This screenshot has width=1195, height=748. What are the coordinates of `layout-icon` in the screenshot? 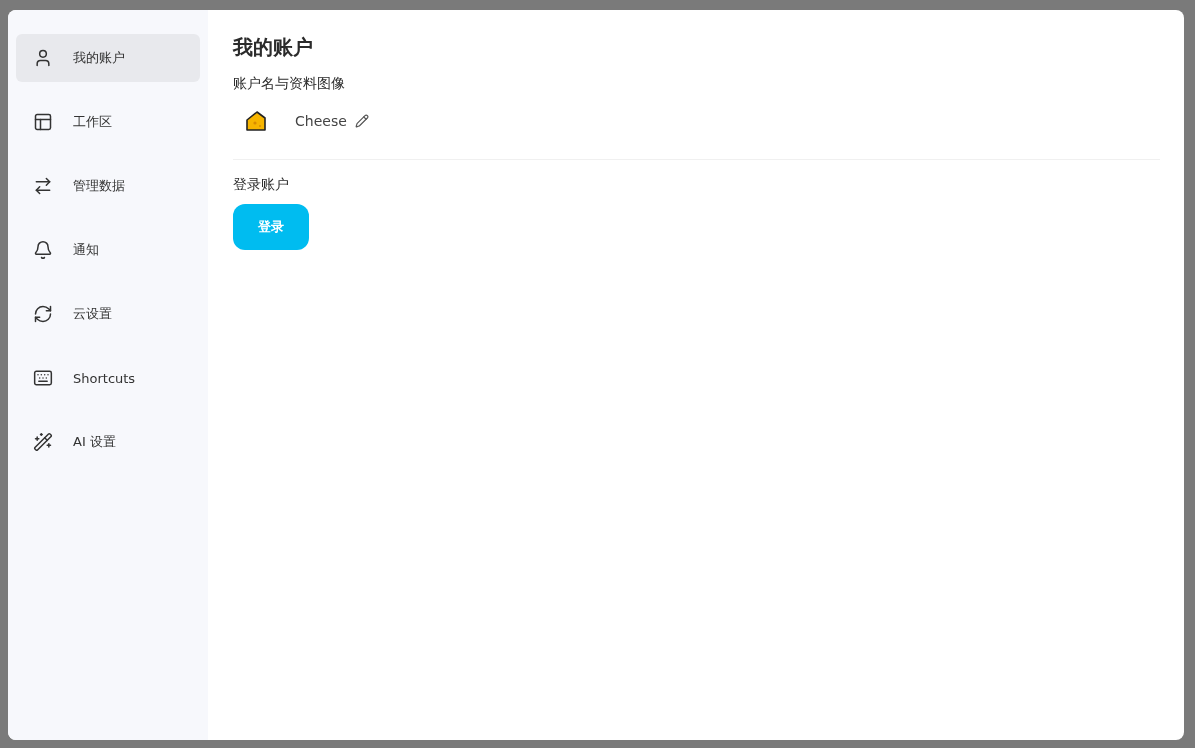 It's located at (43, 122).